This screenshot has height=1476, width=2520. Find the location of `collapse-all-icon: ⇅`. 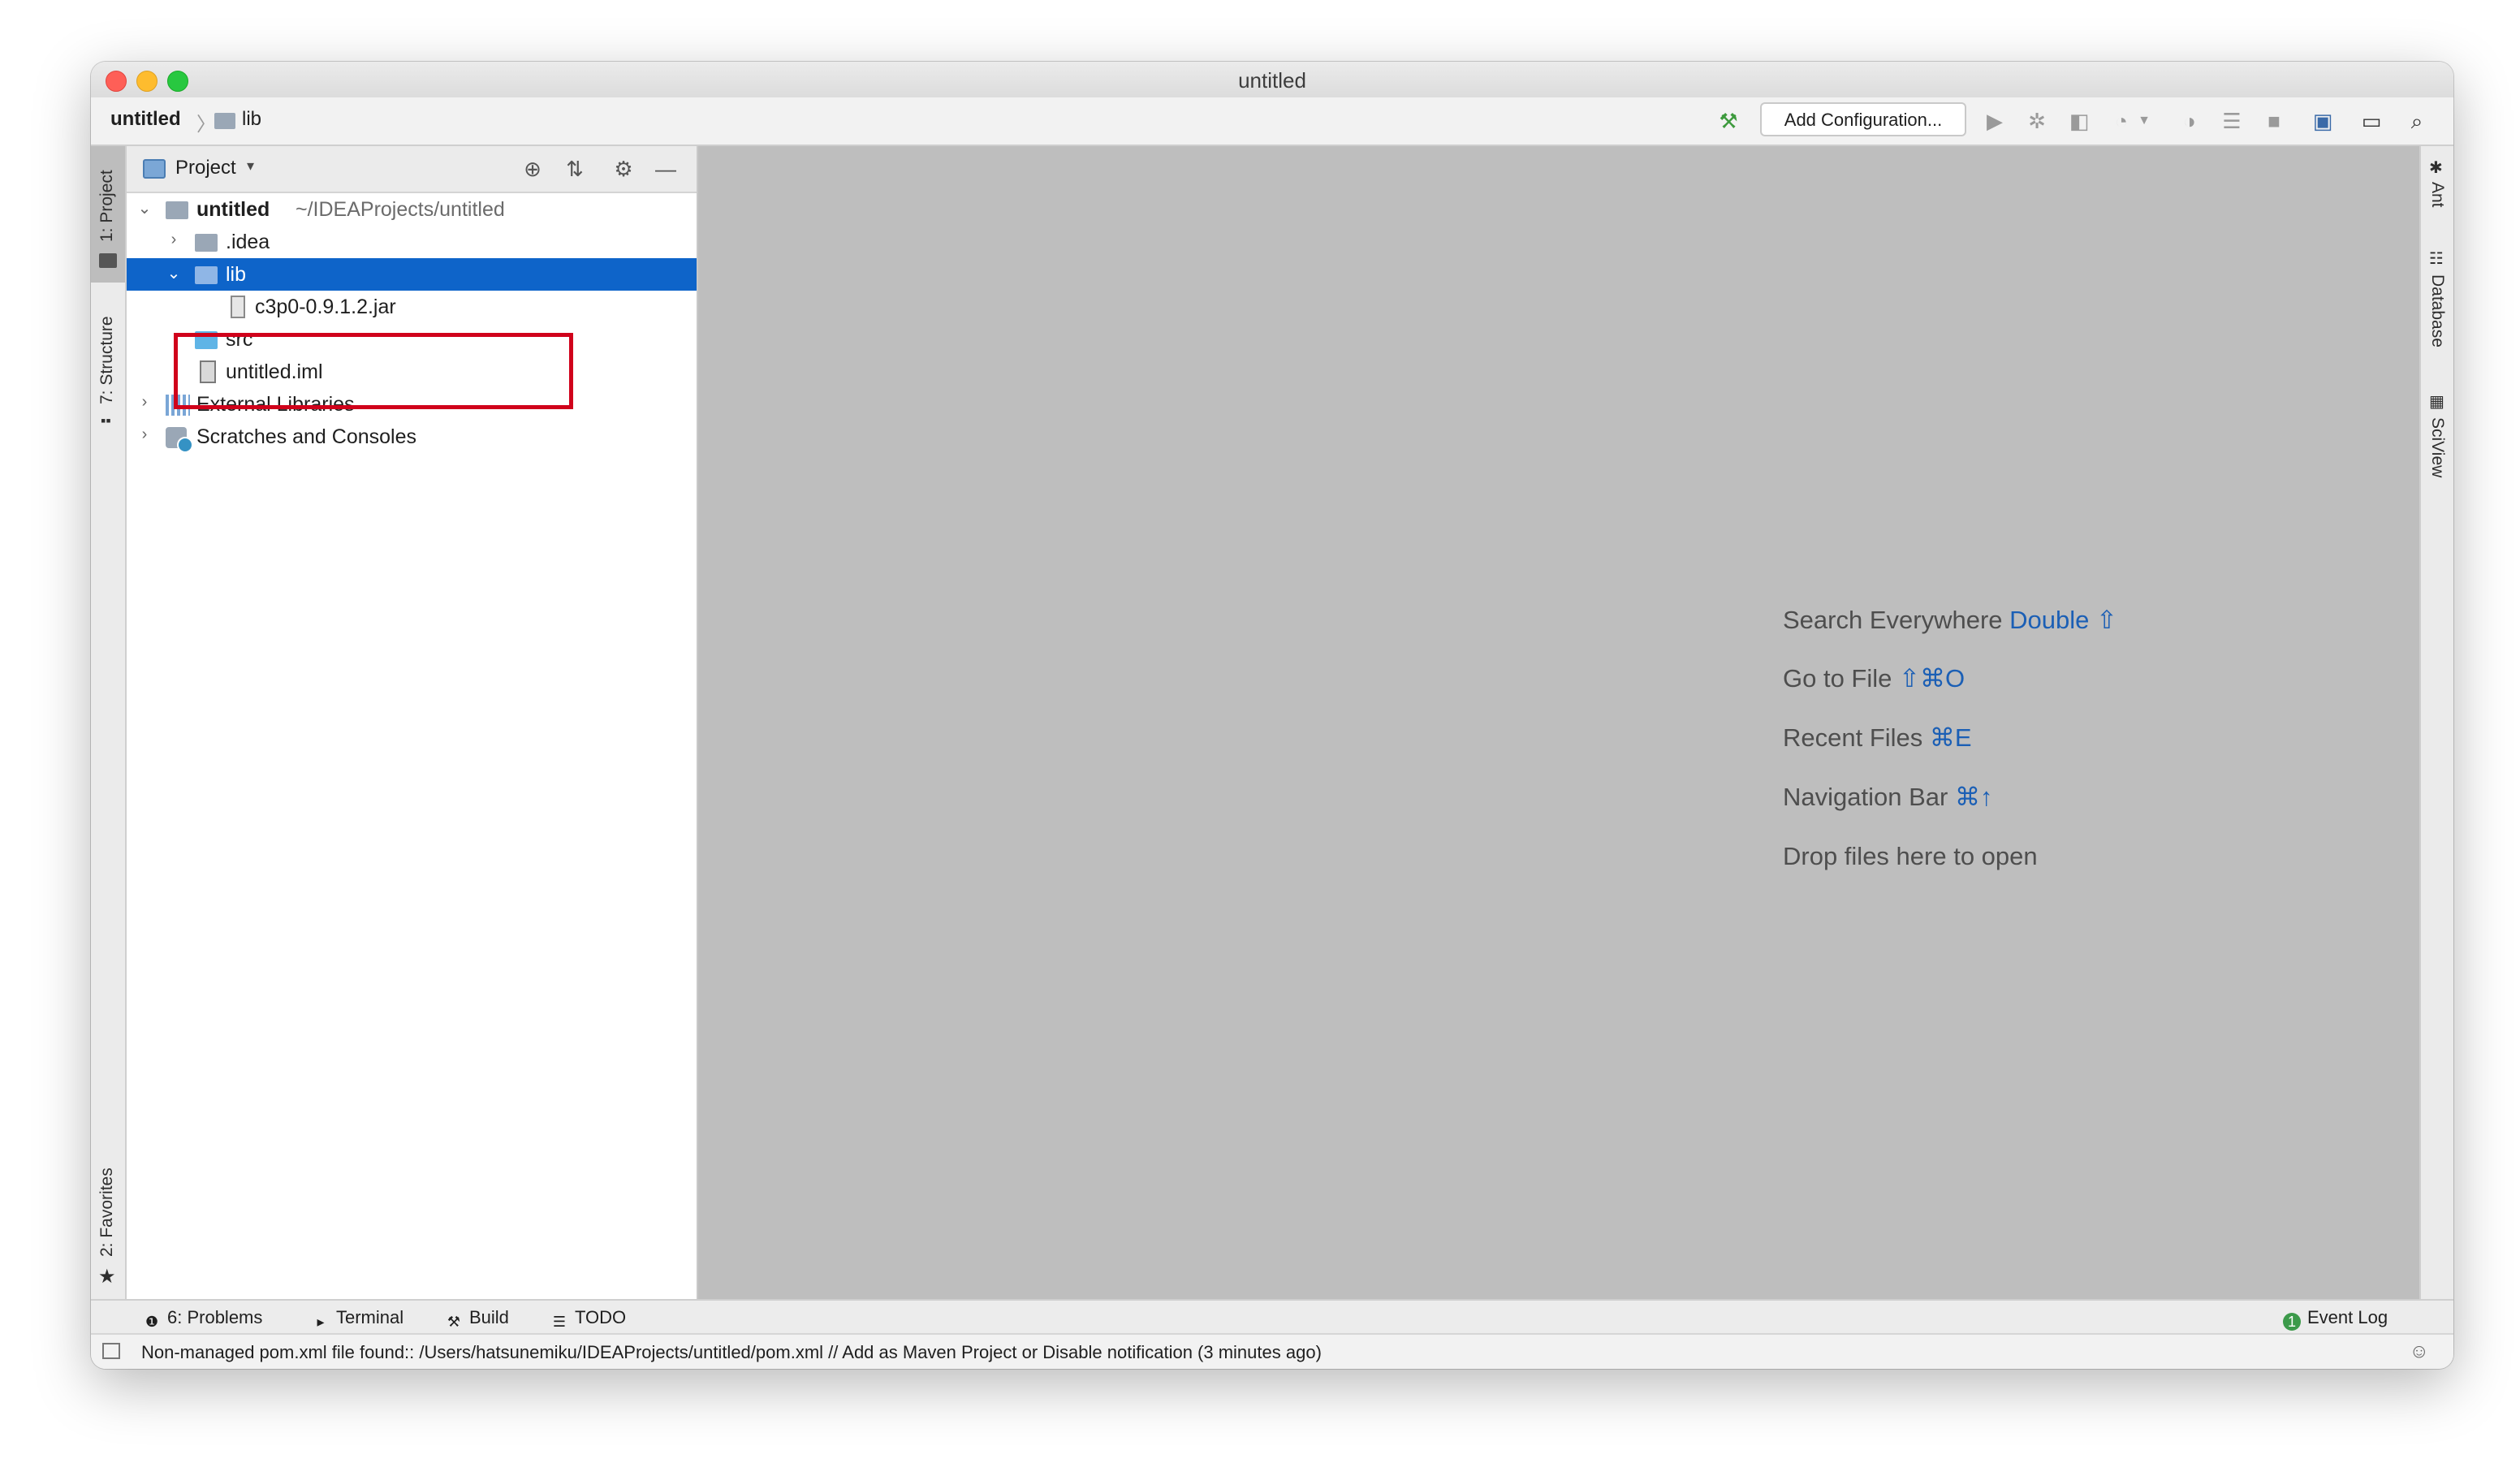

collapse-all-icon: ⇅ is located at coordinates (575, 169).